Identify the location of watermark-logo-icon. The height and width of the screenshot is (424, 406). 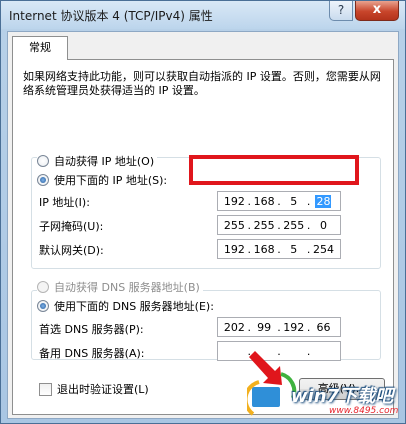
(272, 394).